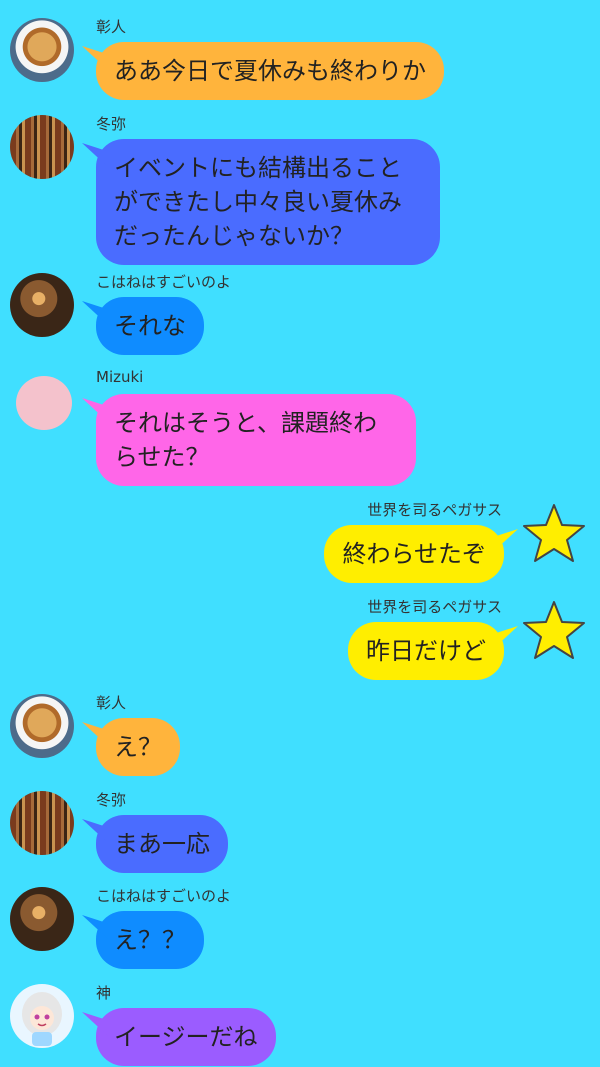  What do you see at coordinates (162, 844) in the screenshot?
I see `message-bubble: まあ一応` at bounding box center [162, 844].